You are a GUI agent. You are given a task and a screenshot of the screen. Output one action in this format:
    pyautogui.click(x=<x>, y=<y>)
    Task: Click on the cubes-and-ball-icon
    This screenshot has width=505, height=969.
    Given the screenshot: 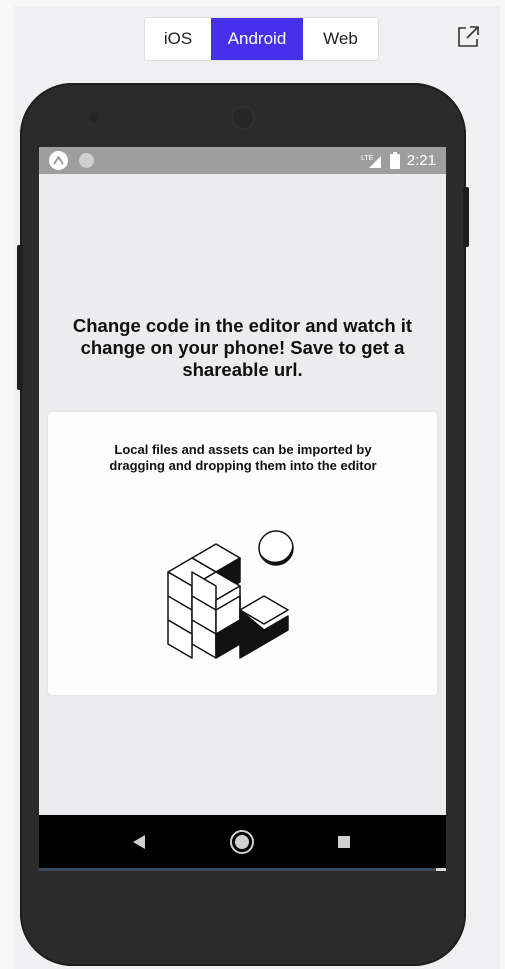 What is the action you would take?
    pyautogui.click(x=230, y=594)
    